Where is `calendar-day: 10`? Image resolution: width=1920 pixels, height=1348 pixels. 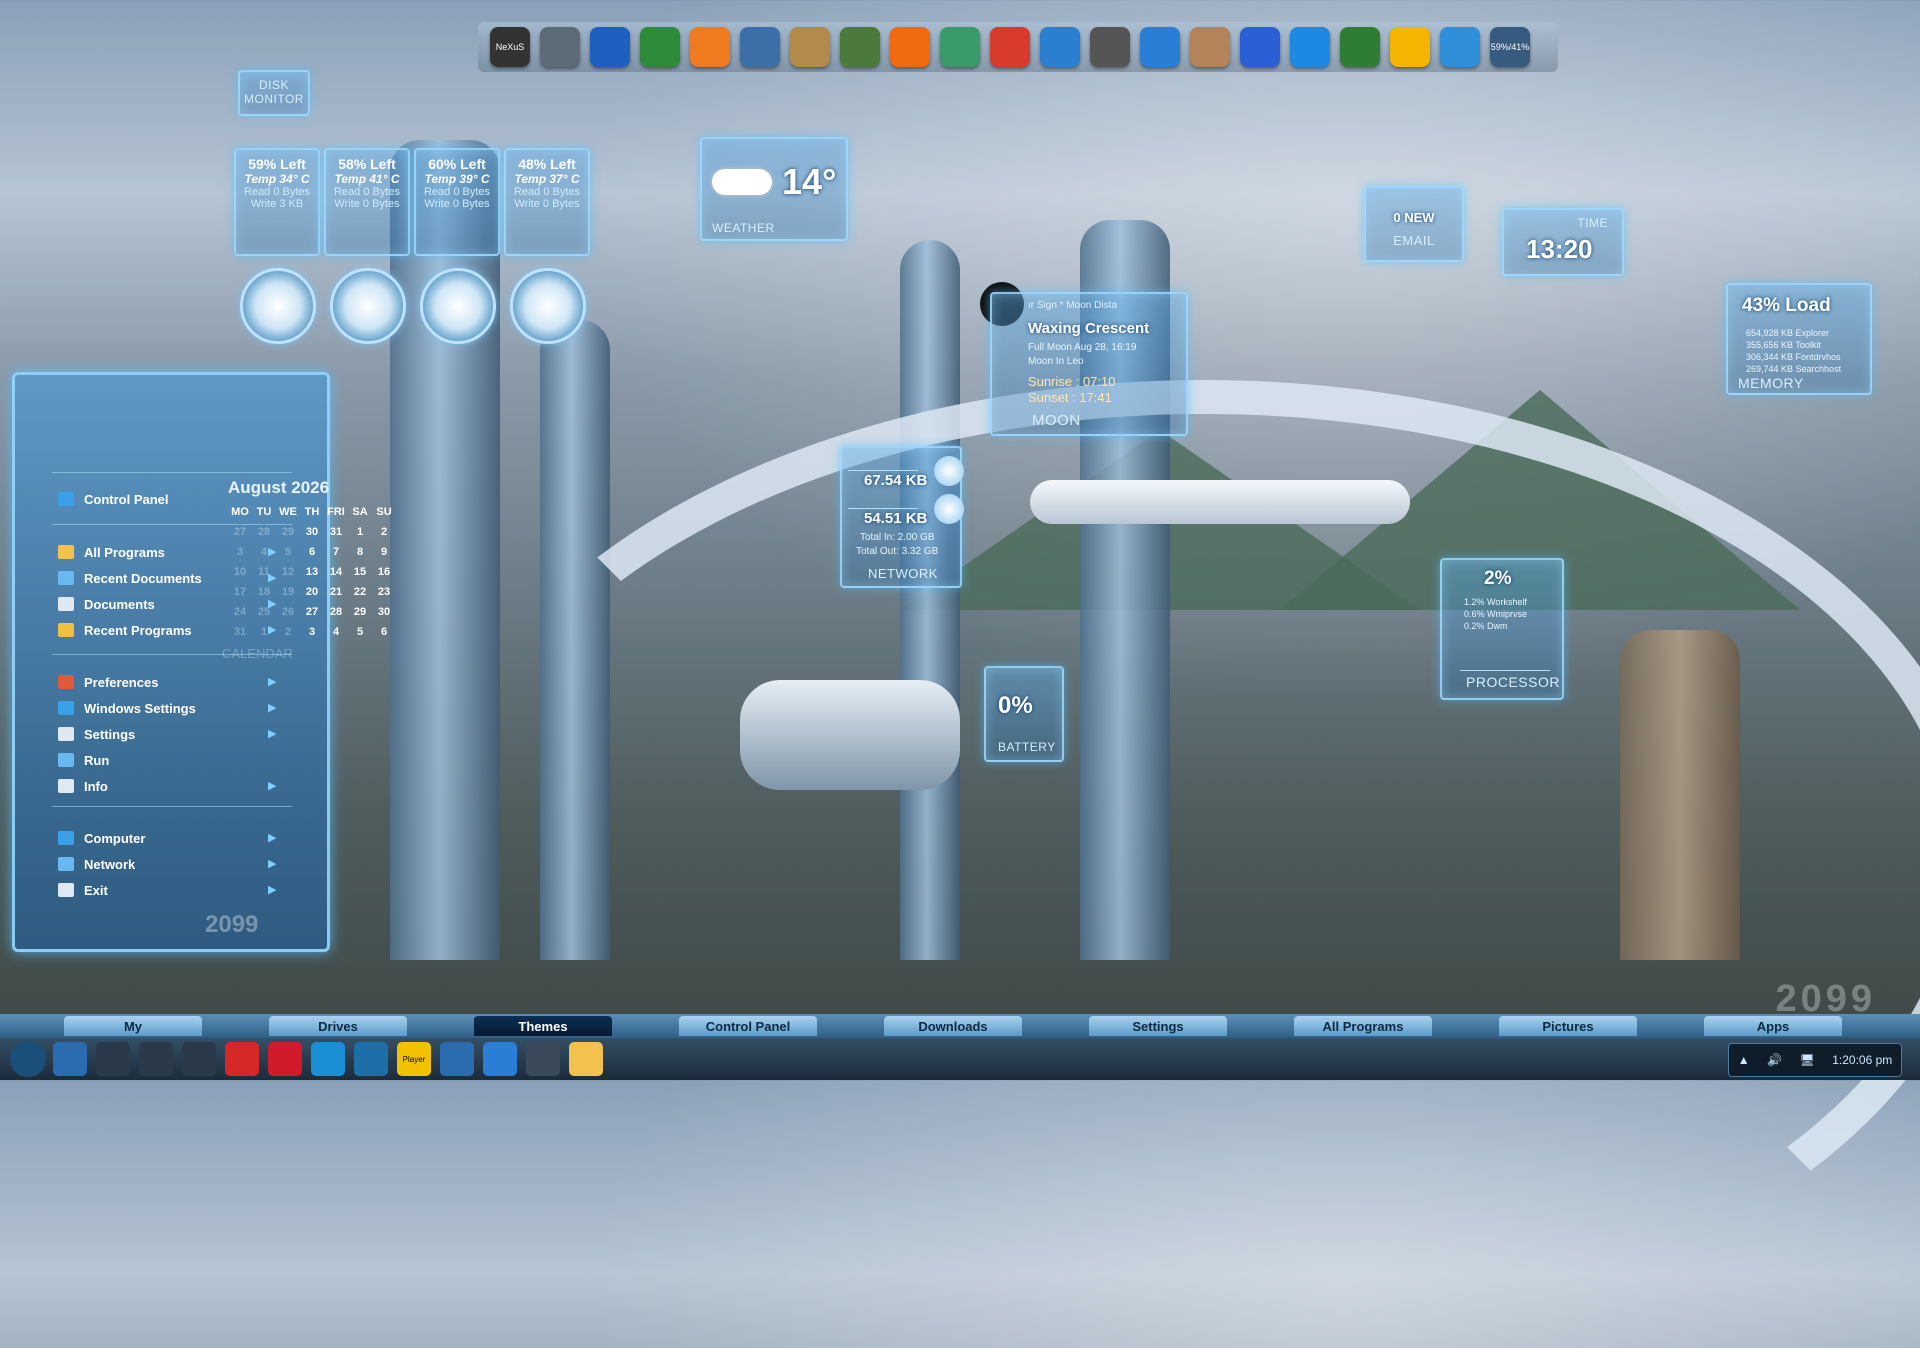
calendar-day: 10 is located at coordinates (240, 572).